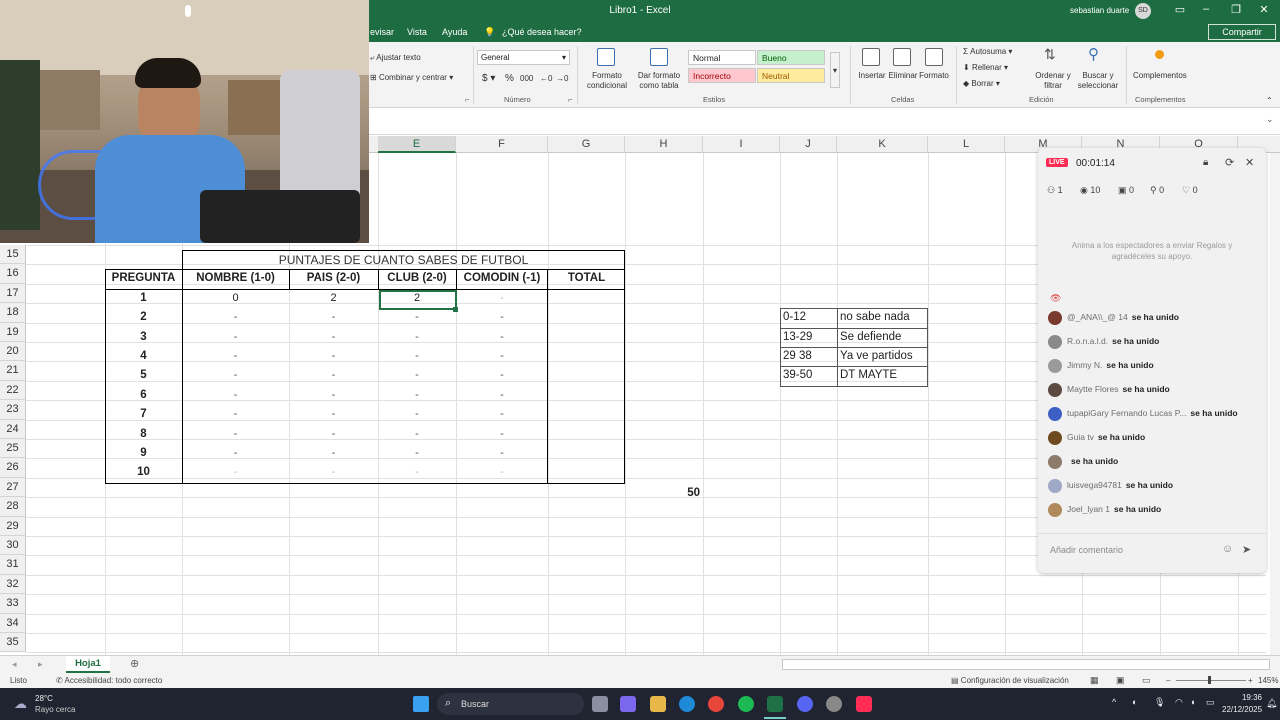 Image resolution: width=1280 pixels, height=720 pixels. I want to click on edge-icon, so click(687, 704).